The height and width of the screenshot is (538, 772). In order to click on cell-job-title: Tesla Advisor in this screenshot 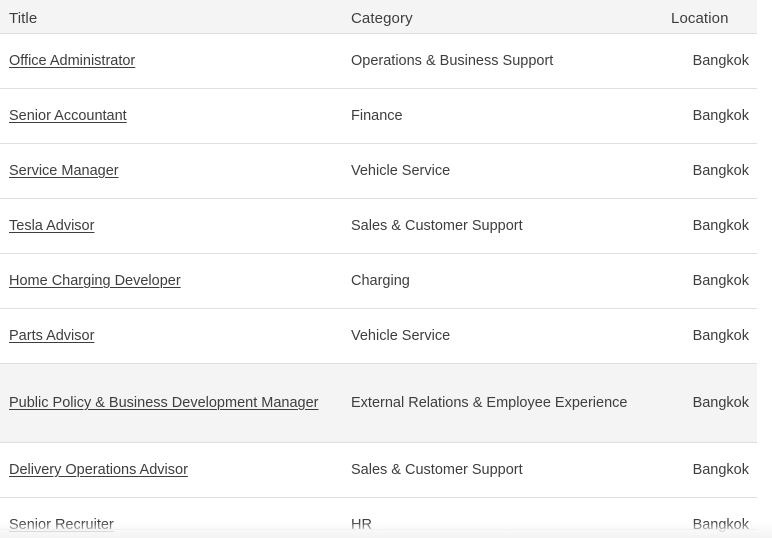, I will do `click(175, 226)`.